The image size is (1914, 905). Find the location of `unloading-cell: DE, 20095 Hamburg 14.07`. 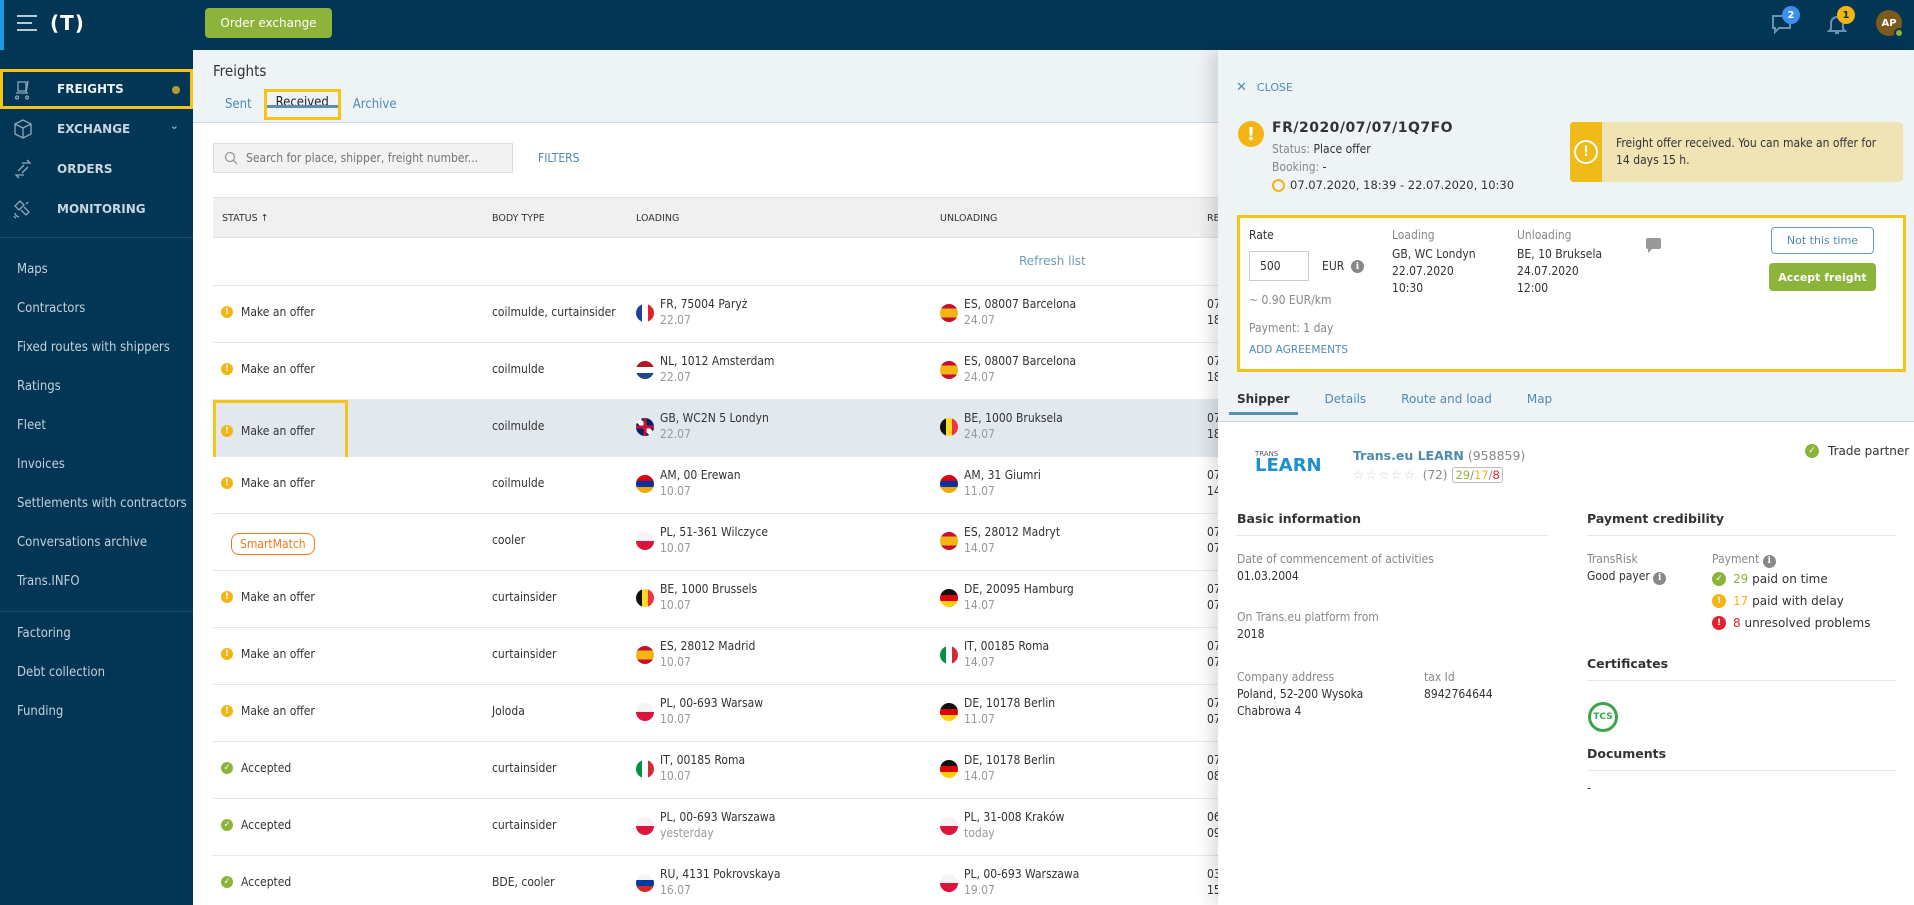

unloading-cell: DE, 20095 Hamburg 14.07 is located at coordinates (1007, 597).